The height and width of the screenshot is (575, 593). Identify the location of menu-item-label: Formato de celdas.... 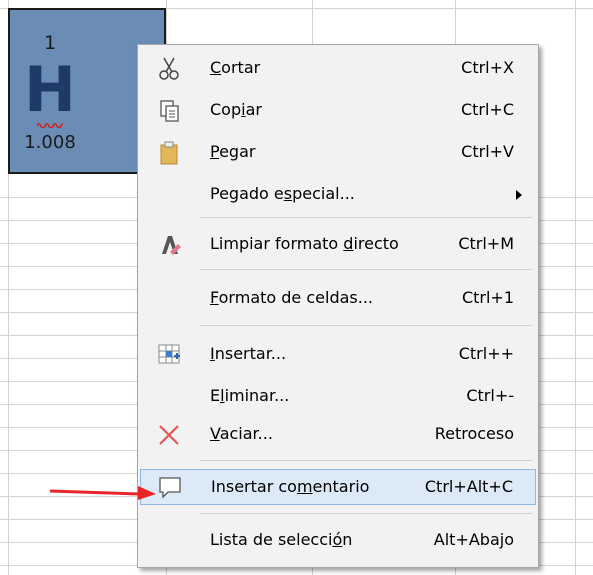
(291, 297).